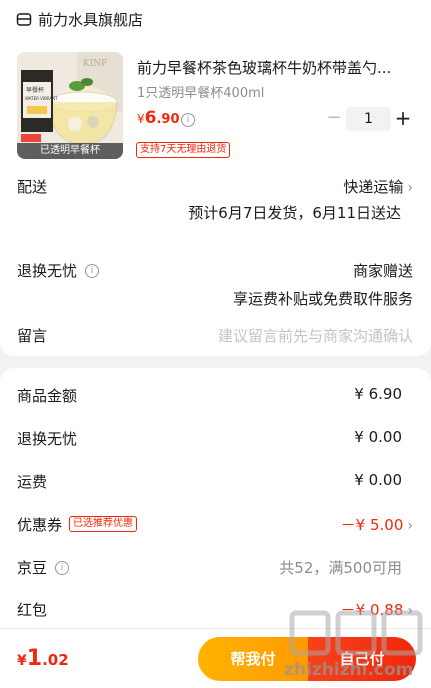  What do you see at coordinates (22, 661) in the screenshot?
I see `total-symbol: ¥` at bounding box center [22, 661].